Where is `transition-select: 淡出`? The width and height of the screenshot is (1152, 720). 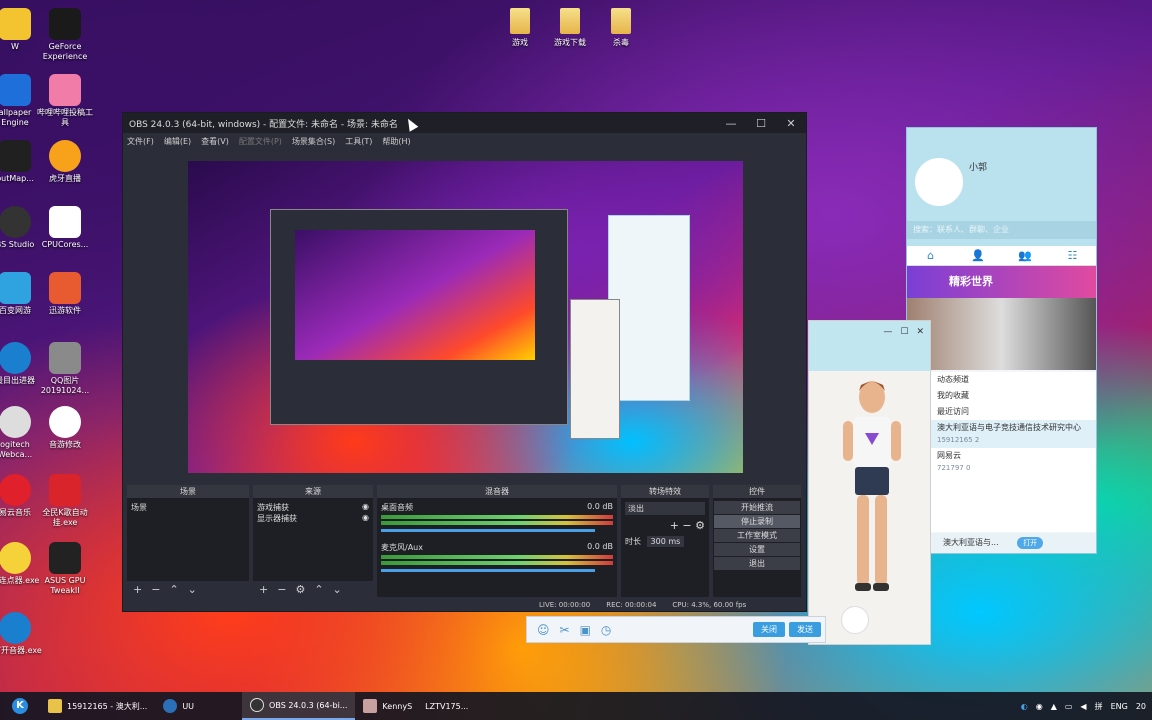
transition-select: 淡出 is located at coordinates (665, 508).